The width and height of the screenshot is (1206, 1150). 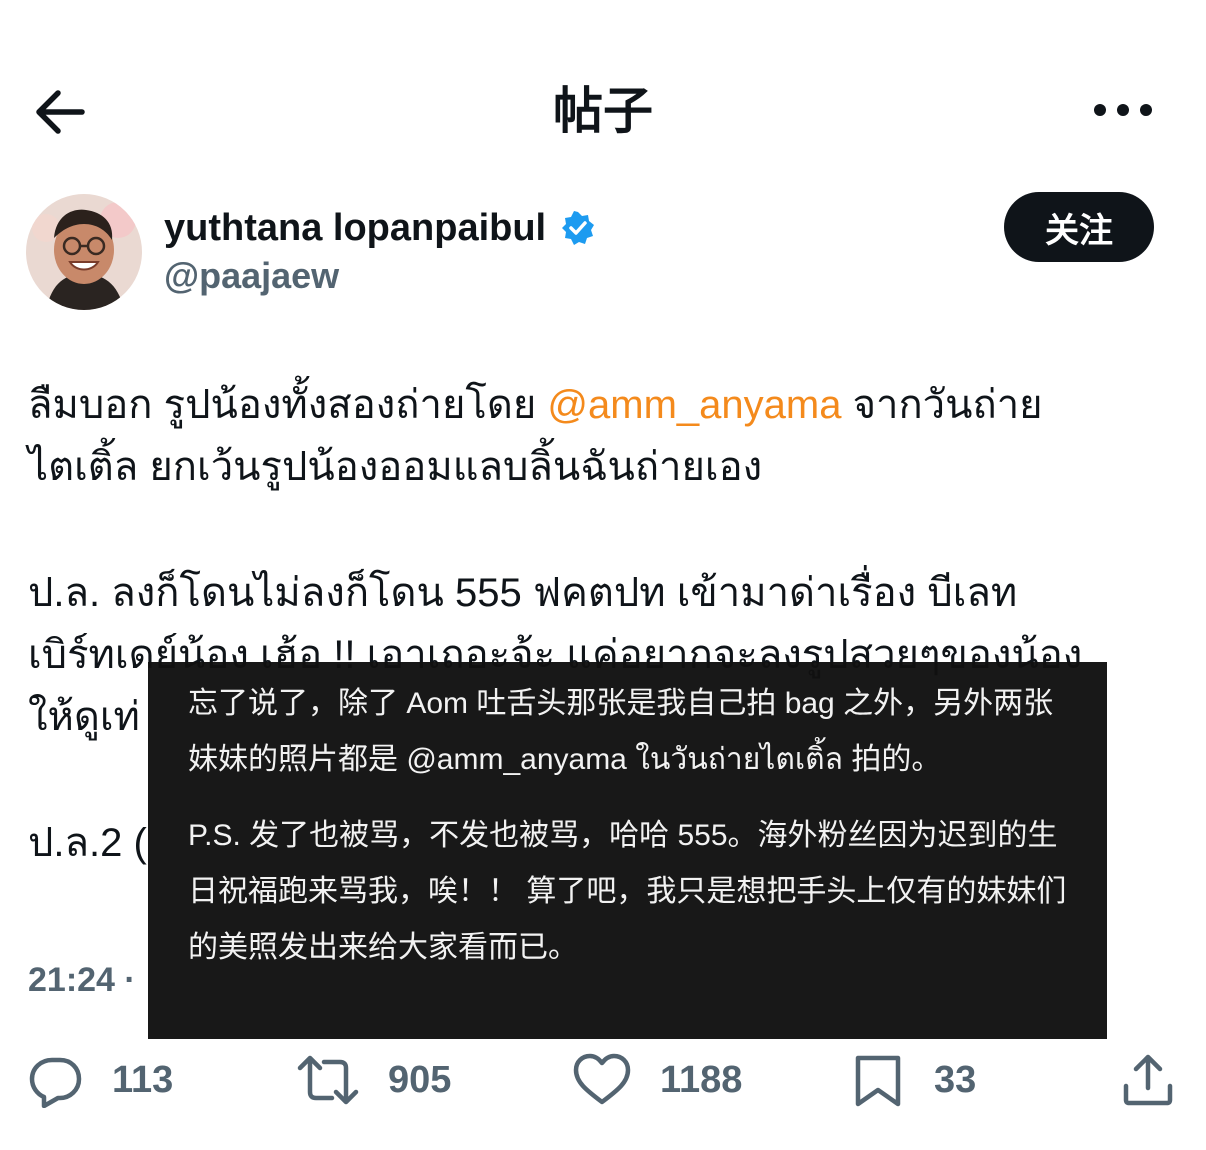 I want to click on author-name: yuthtana lopanpaibul, so click(x=380, y=228).